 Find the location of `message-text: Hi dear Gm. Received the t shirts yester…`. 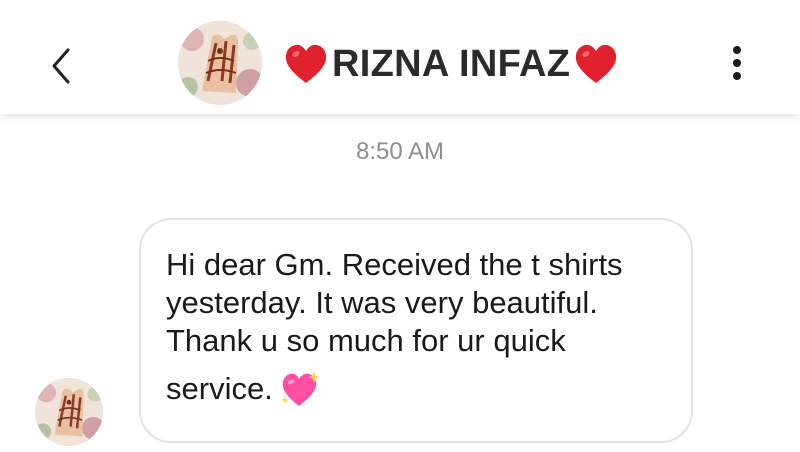

message-text: Hi dear Gm. Received the t shirts yester… is located at coordinates (394, 302).